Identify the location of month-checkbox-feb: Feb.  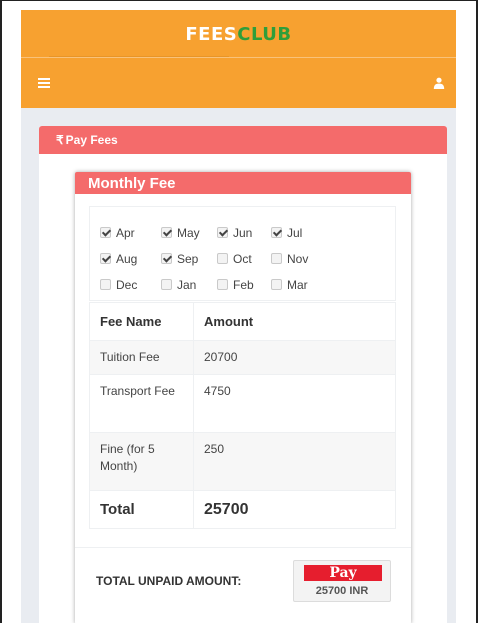
(235, 285).